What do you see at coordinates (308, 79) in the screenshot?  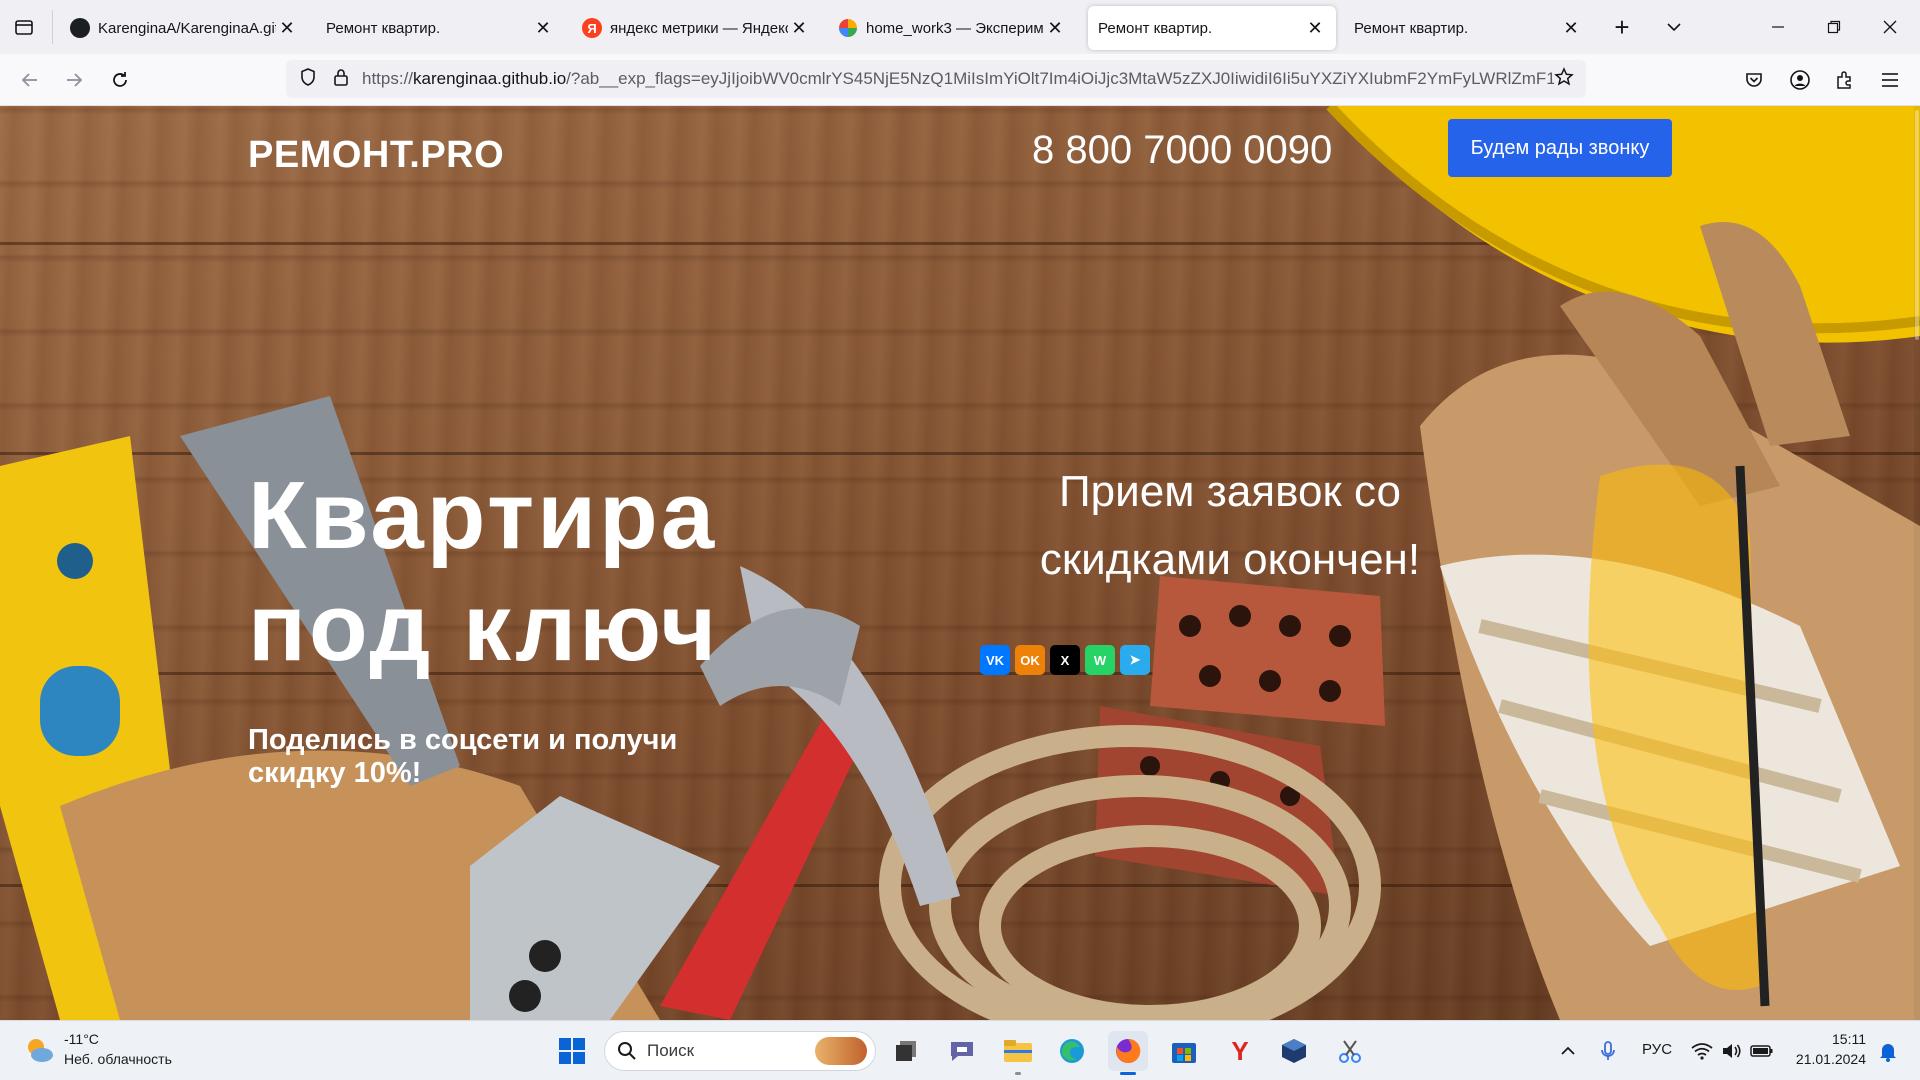 I see `tracking-protection-shield-icon` at bounding box center [308, 79].